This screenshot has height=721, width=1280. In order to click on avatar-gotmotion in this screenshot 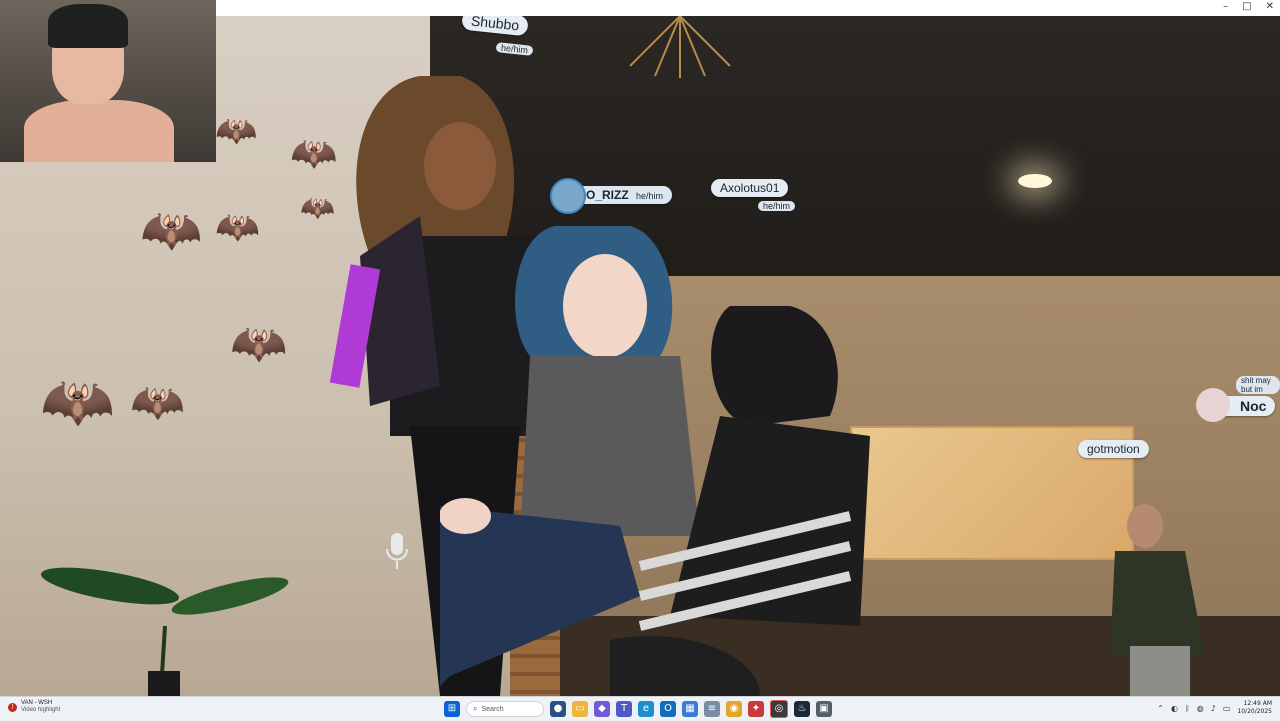, I will do `click(1165, 596)`.